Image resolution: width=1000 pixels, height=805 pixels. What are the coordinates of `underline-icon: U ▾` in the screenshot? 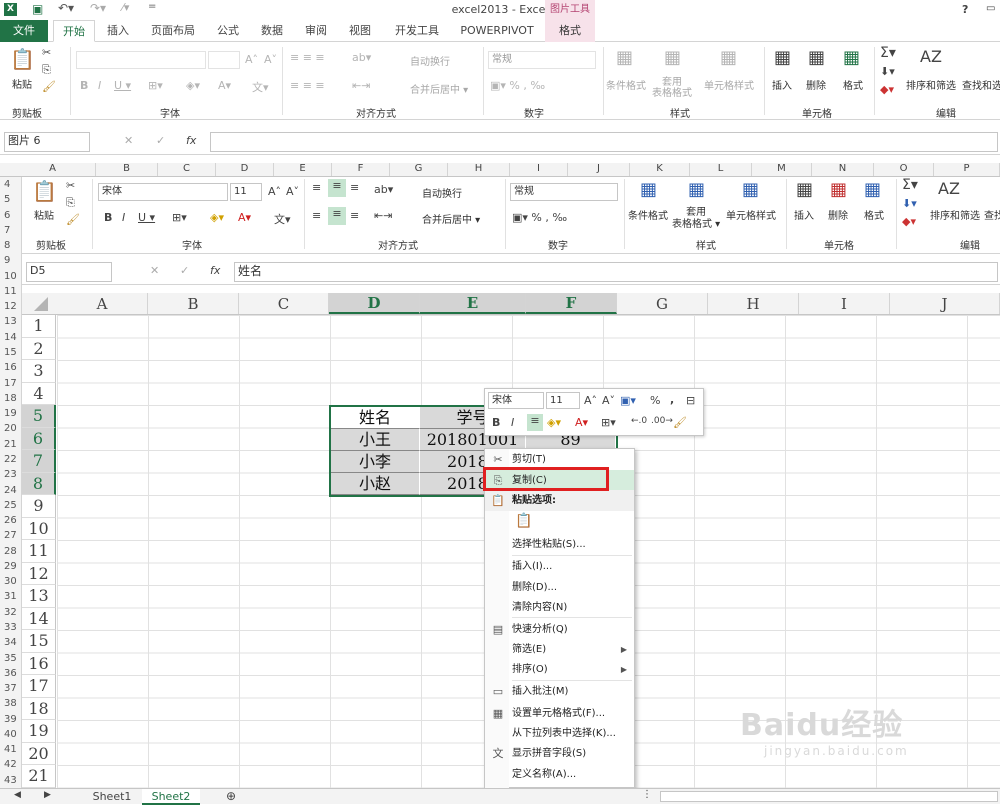 It's located at (146, 217).